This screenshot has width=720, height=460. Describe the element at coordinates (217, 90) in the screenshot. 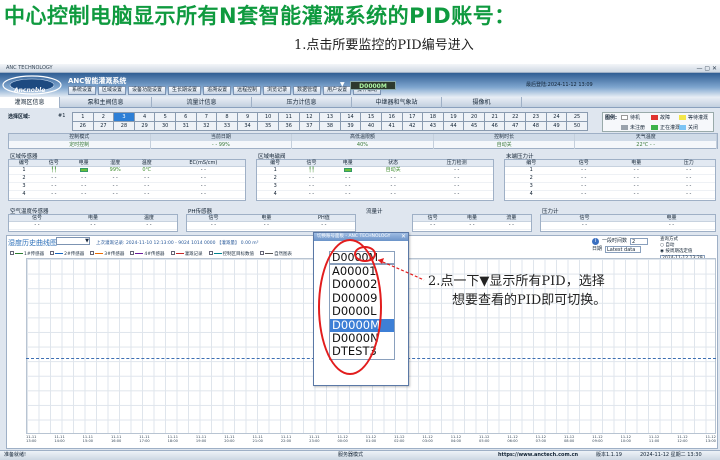

I see `toolbar-trace-settings-button: 追溯设置` at that location.